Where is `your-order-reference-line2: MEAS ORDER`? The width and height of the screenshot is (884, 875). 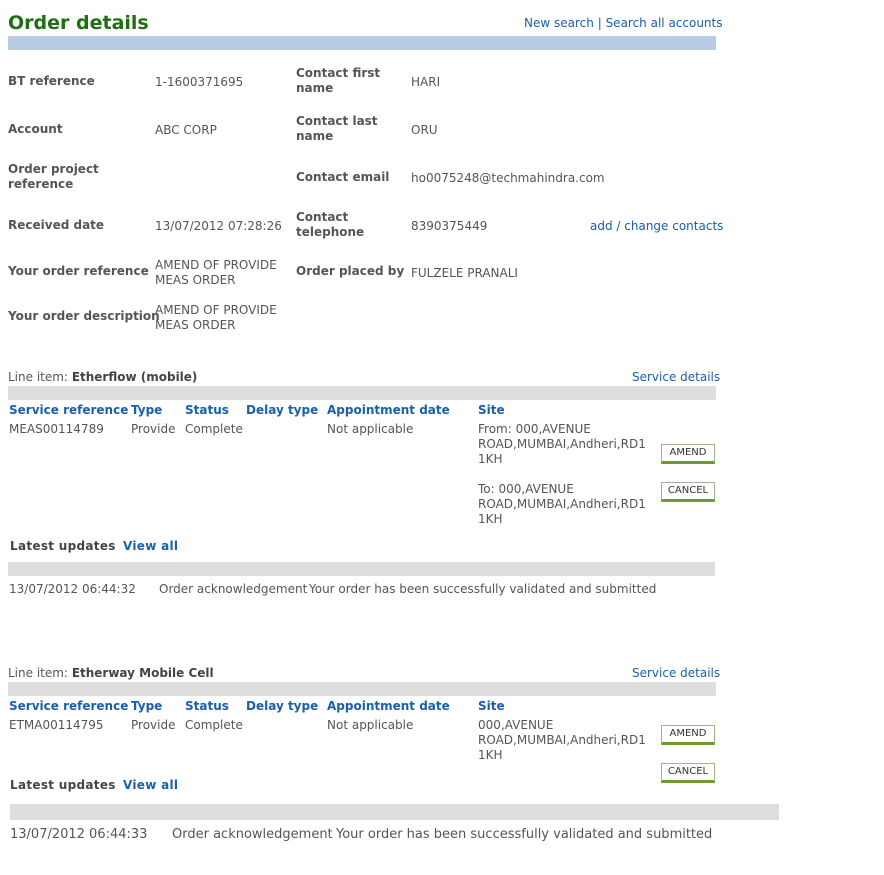 your-order-reference-line2: MEAS ORDER is located at coordinates (195, 280).